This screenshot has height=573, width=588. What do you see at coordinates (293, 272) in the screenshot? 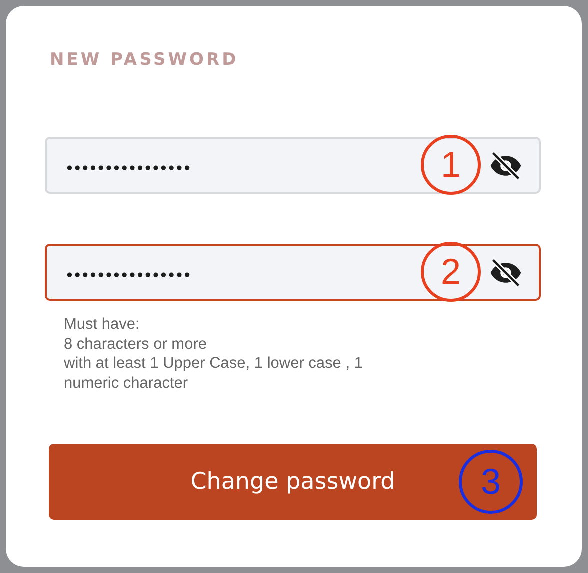
I see `password-field: •••••••••••••••• 2` at bounding box center [293, 272].